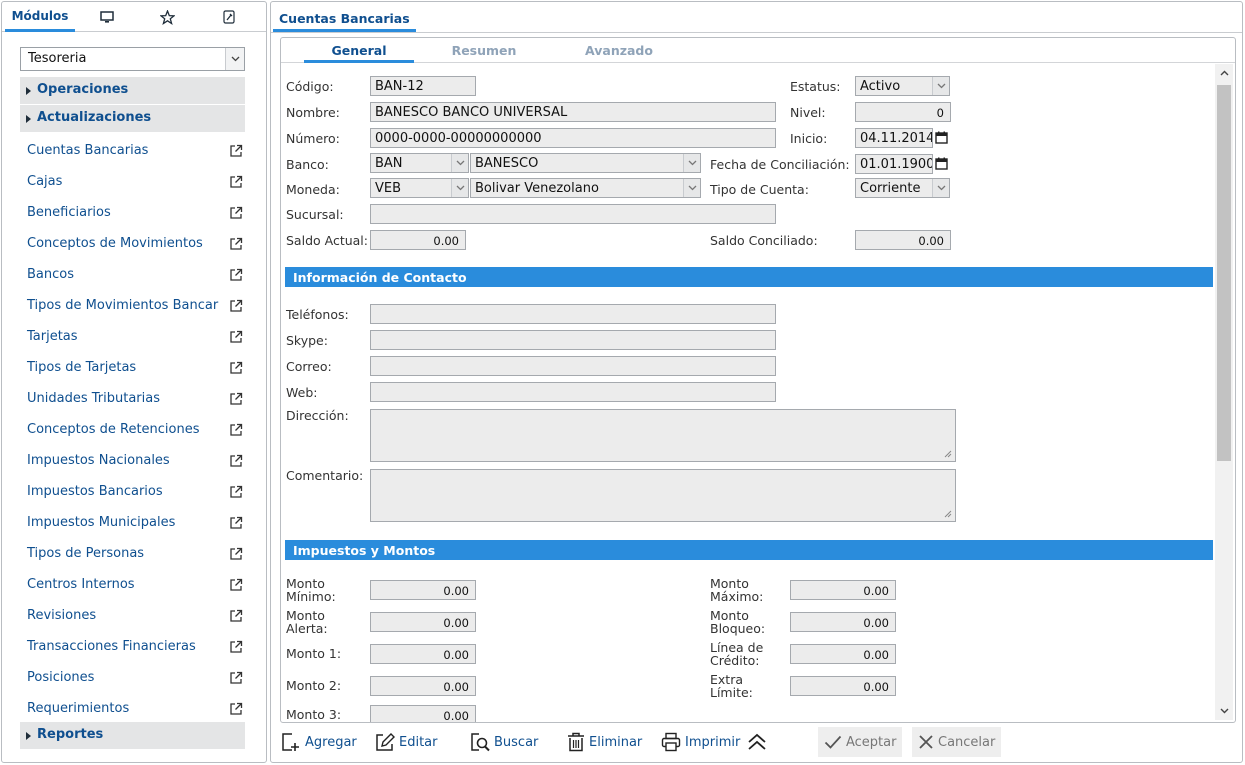 This screenshot has width=1245, height=765. I want to click on sidebar-item: Tipos de Movimientos Bancar, so click(134, 305).